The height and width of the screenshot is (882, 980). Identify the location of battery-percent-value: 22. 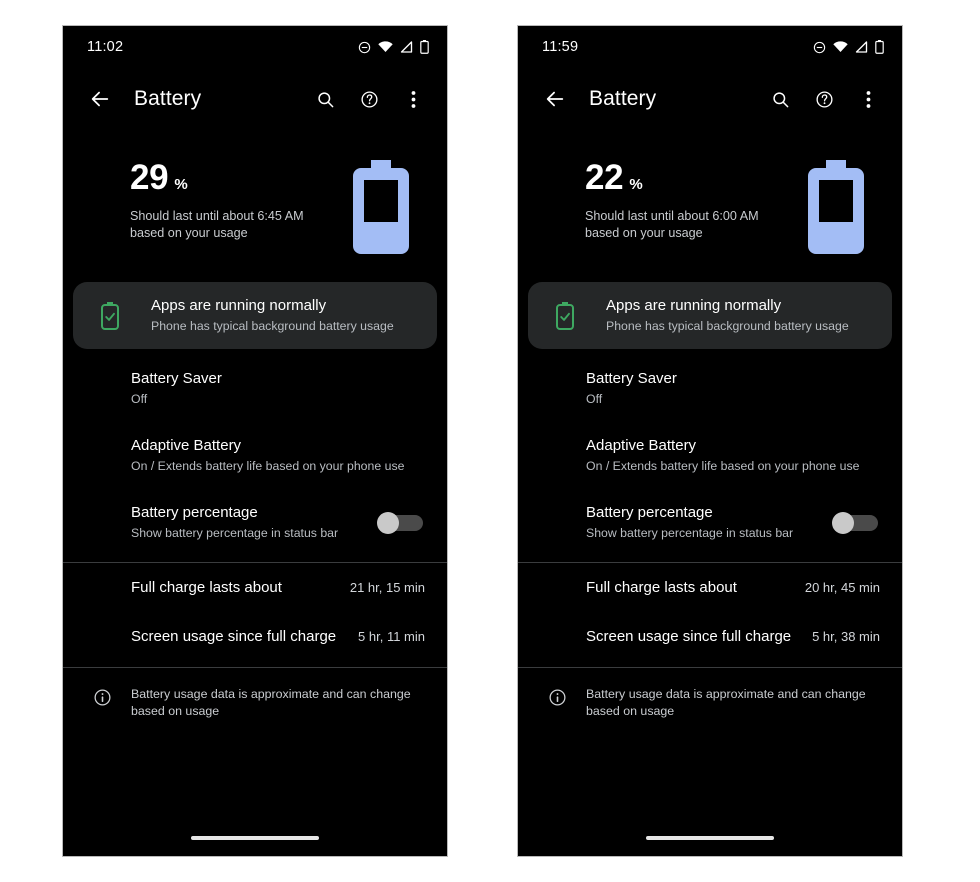
(604, 177).